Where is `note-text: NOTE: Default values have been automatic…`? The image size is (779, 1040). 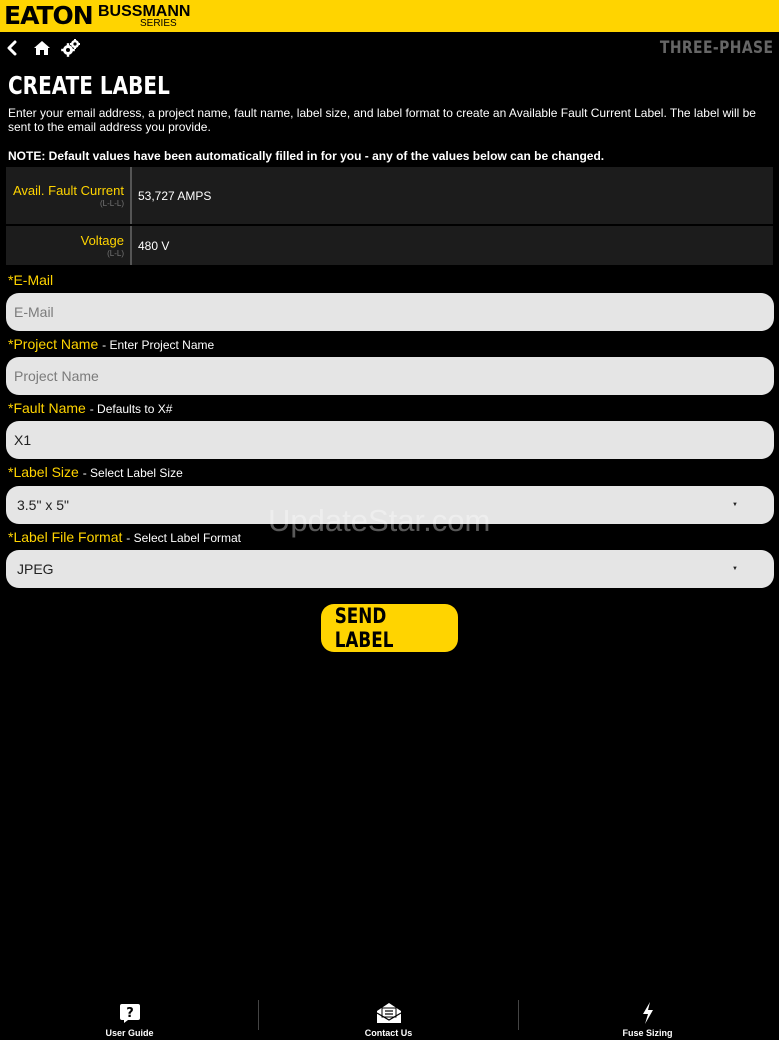
note-text: NOTE: Default values have been automatic… is located at coordinates (306, 156).